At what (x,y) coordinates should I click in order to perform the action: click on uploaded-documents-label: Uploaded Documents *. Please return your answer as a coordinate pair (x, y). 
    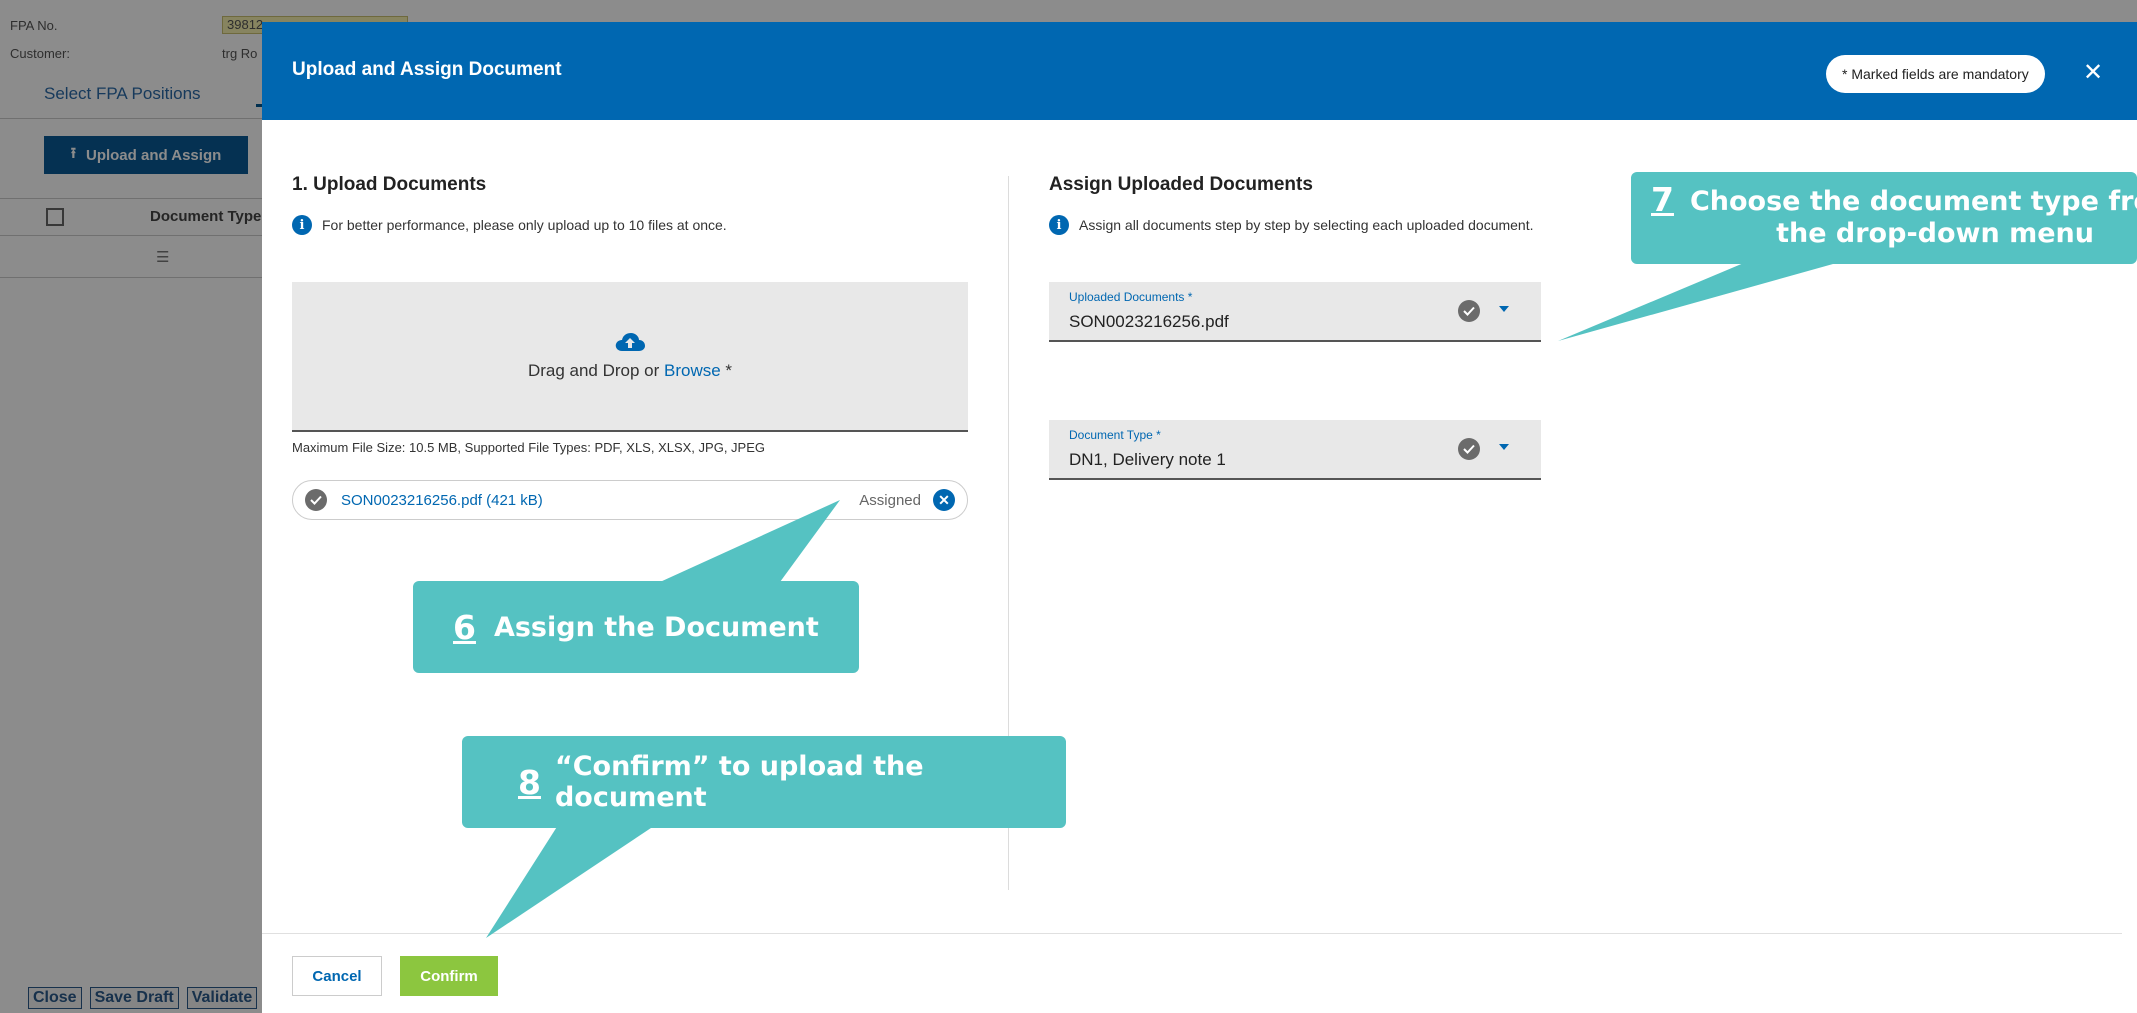
    Looking at the image, I should click on (1131, 297).